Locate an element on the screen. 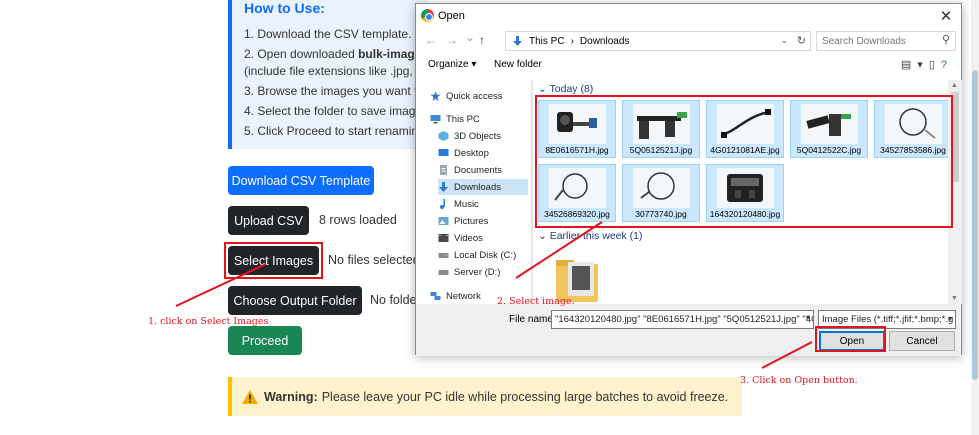 The image size is (979, 435). arrow-to-select-images is located at coordinates (221, 285).